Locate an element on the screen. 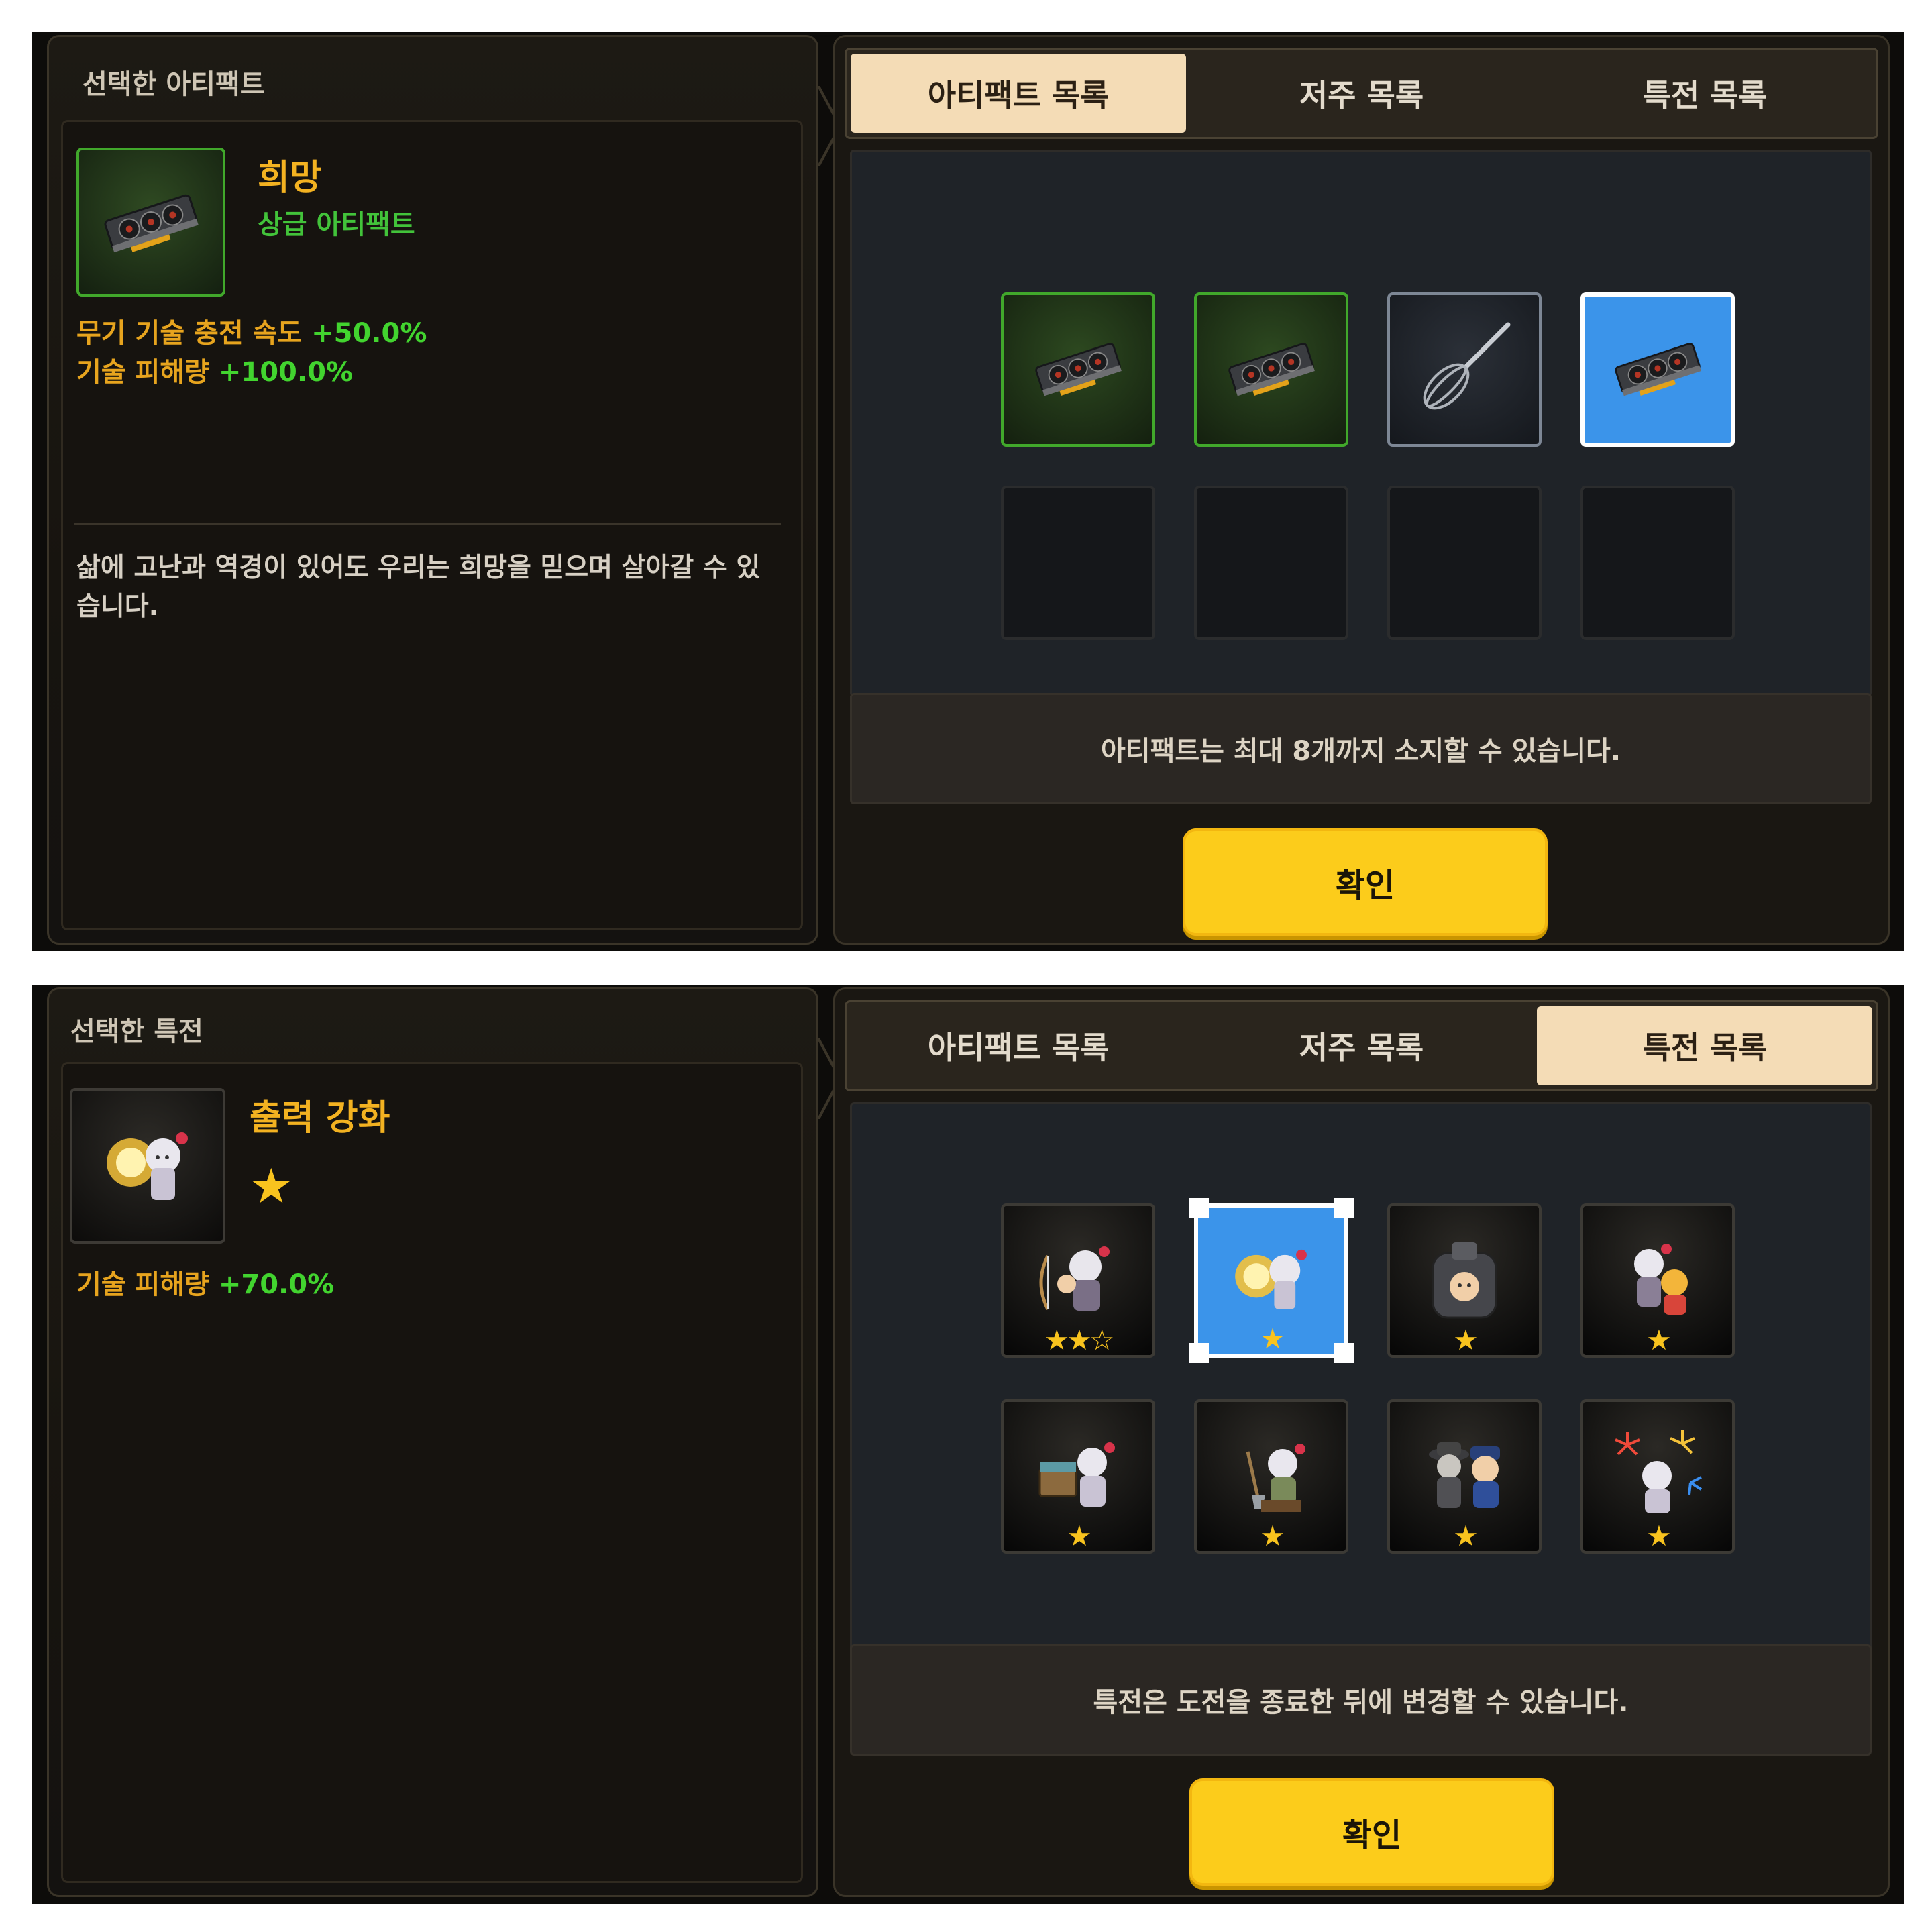 The height and width of the screenshot is (1932, 1932). chibi-armored-pod-icon is located at coordinates (1464, 1280).